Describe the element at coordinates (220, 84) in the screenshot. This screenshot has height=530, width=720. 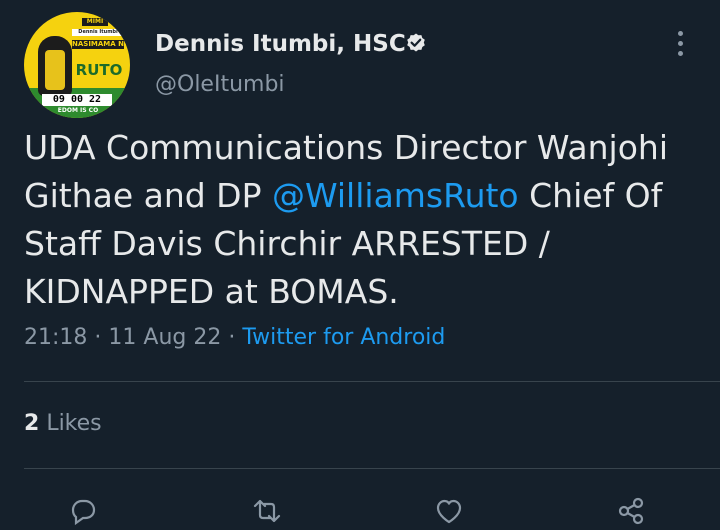
I see `author-handle: @OleItumbi` at that location.